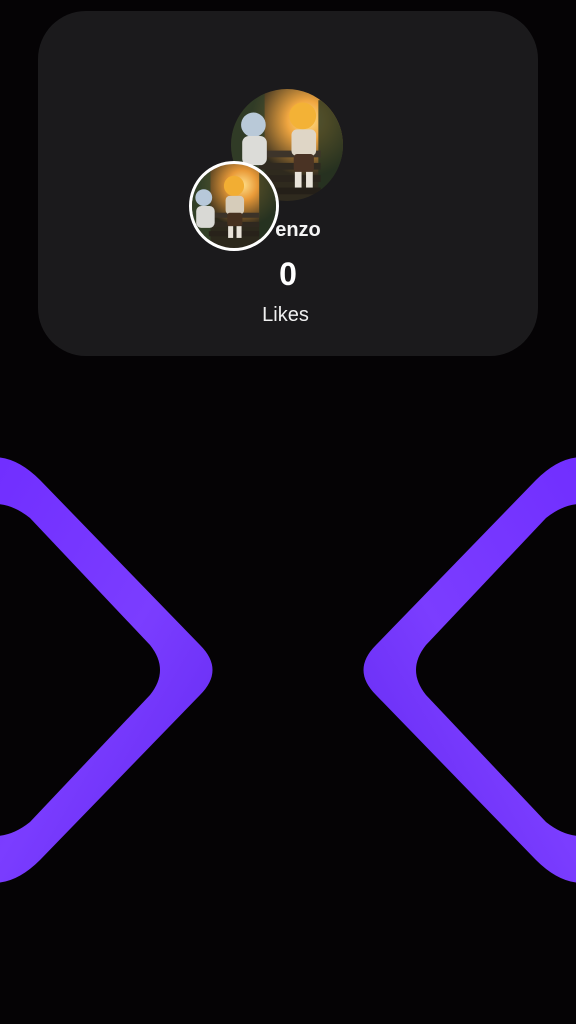  Describe the element at coordinates (298, 230) in the screenshot. I see `username: enzo` at that location.